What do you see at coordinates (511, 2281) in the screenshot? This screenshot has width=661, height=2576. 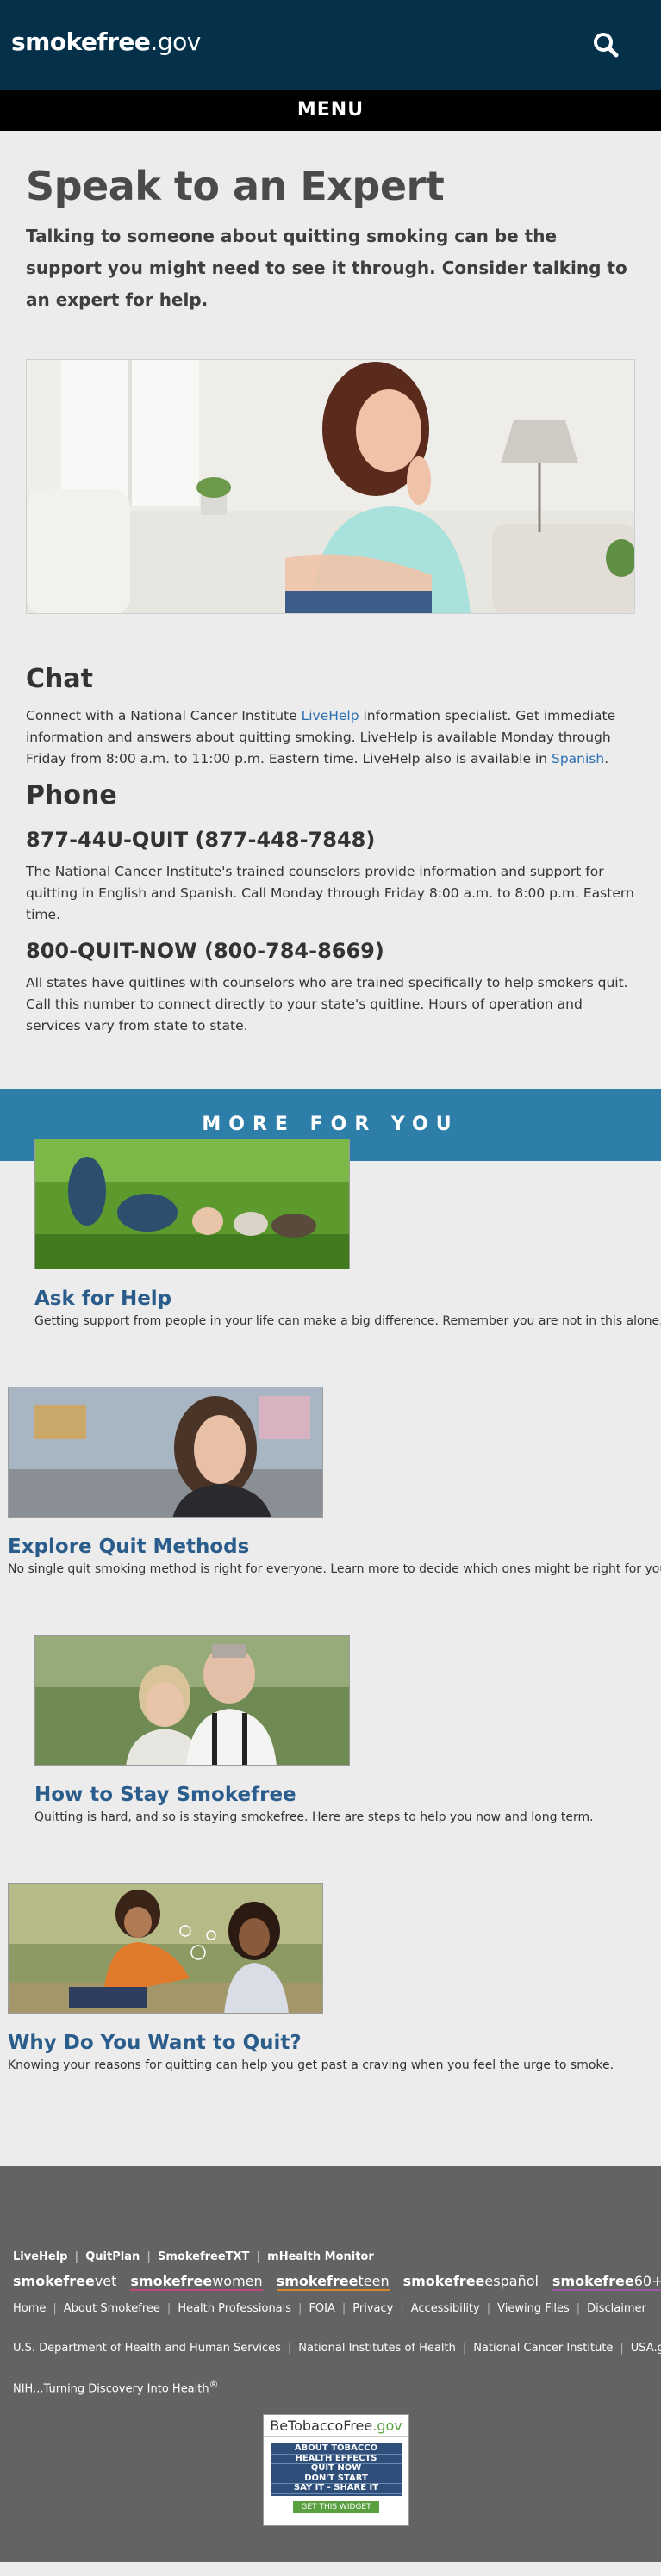 I see `brand-rest: español` at bounding box center [511, 2281].